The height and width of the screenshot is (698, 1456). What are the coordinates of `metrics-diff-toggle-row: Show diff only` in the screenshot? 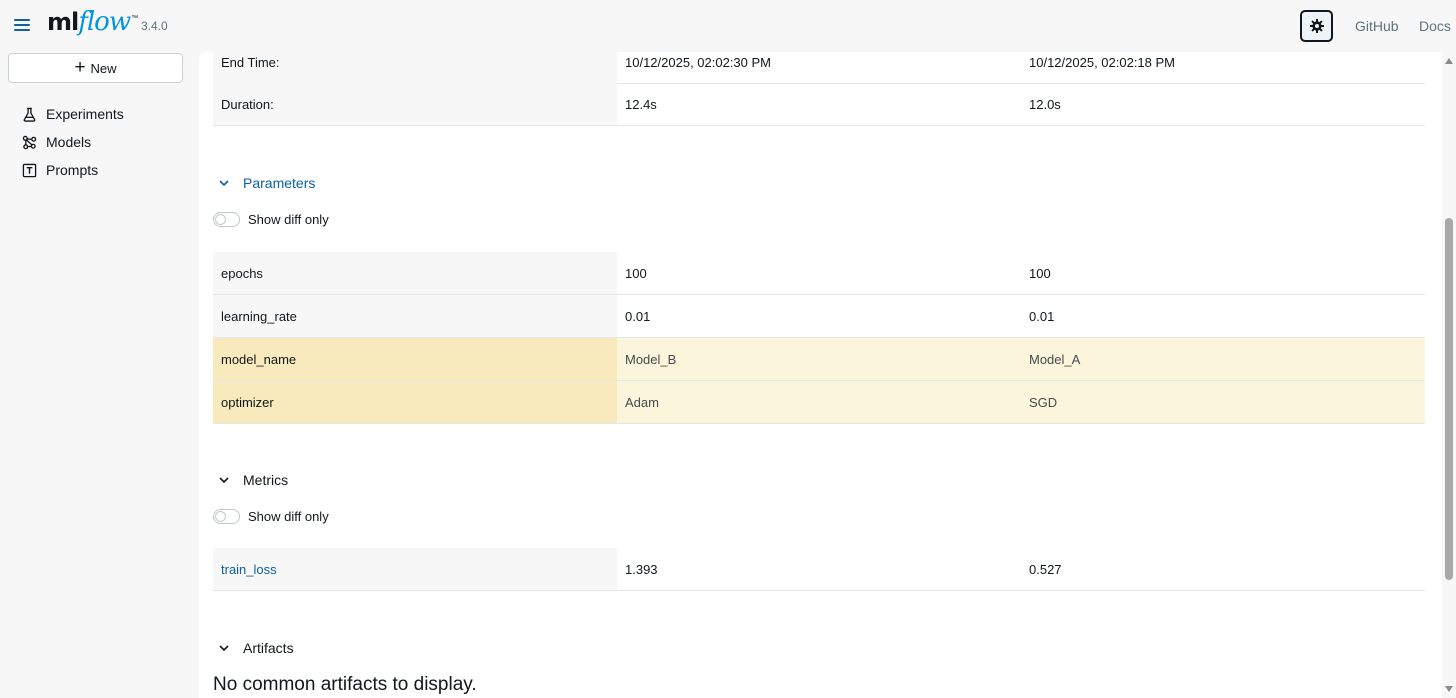 It's located at (271, 516).